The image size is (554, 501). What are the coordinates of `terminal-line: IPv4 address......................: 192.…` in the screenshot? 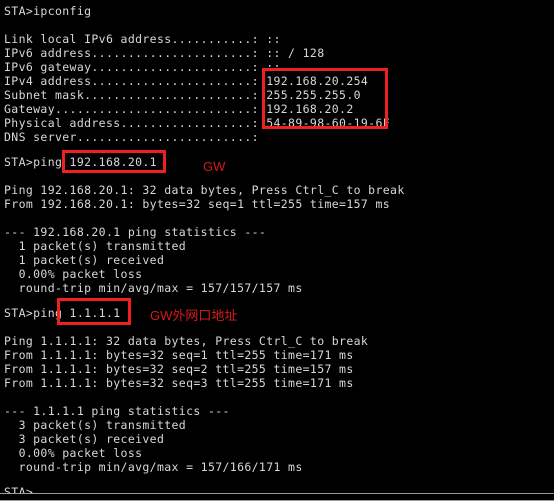 It's located at (186, 81).